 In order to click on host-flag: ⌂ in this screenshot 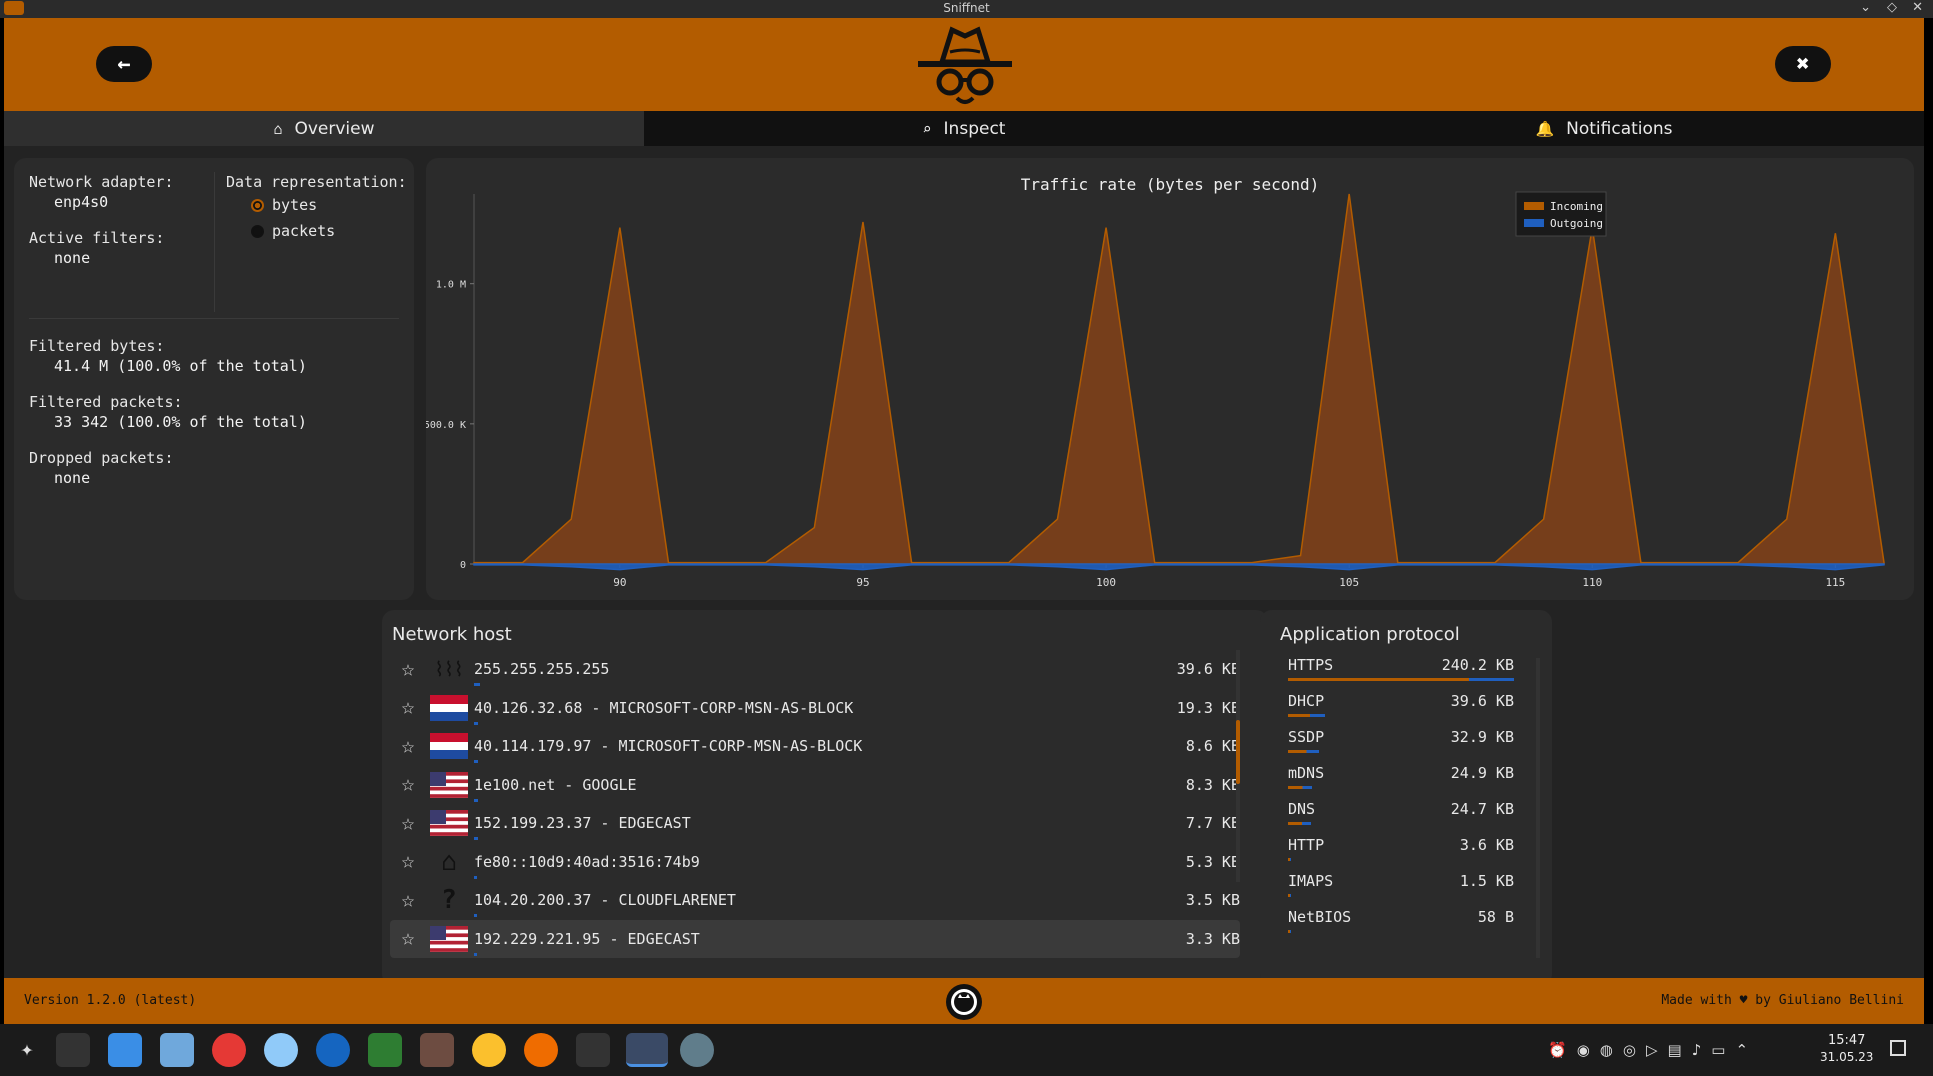, I will do `click(449, 862)`.